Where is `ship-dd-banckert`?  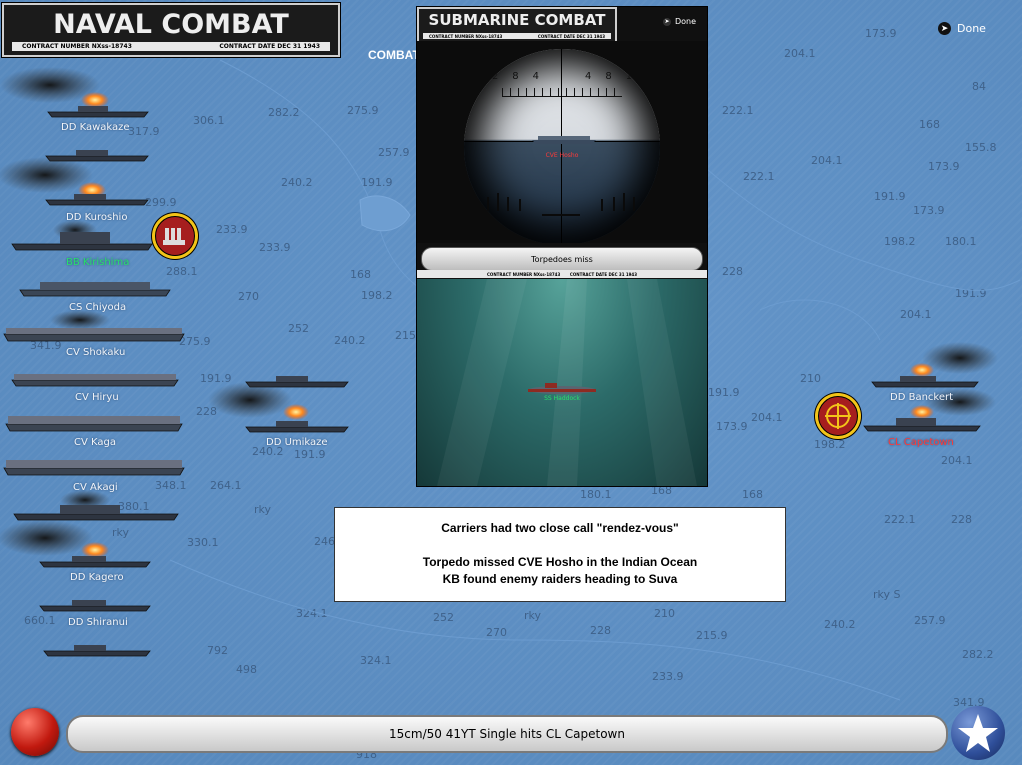 ship-dd-banckert is located at coordinates (934, 365).